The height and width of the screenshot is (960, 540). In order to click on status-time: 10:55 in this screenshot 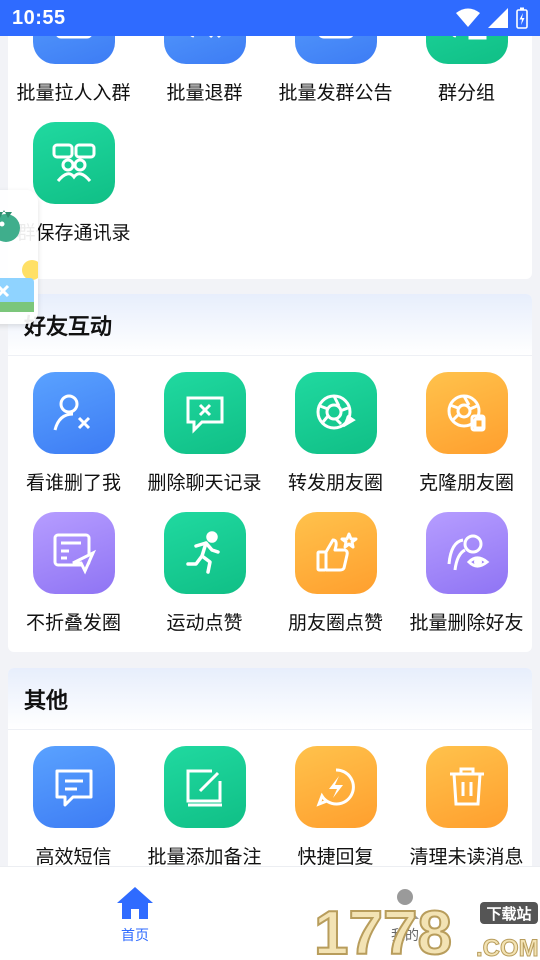, I will do `click(39, 17)`.